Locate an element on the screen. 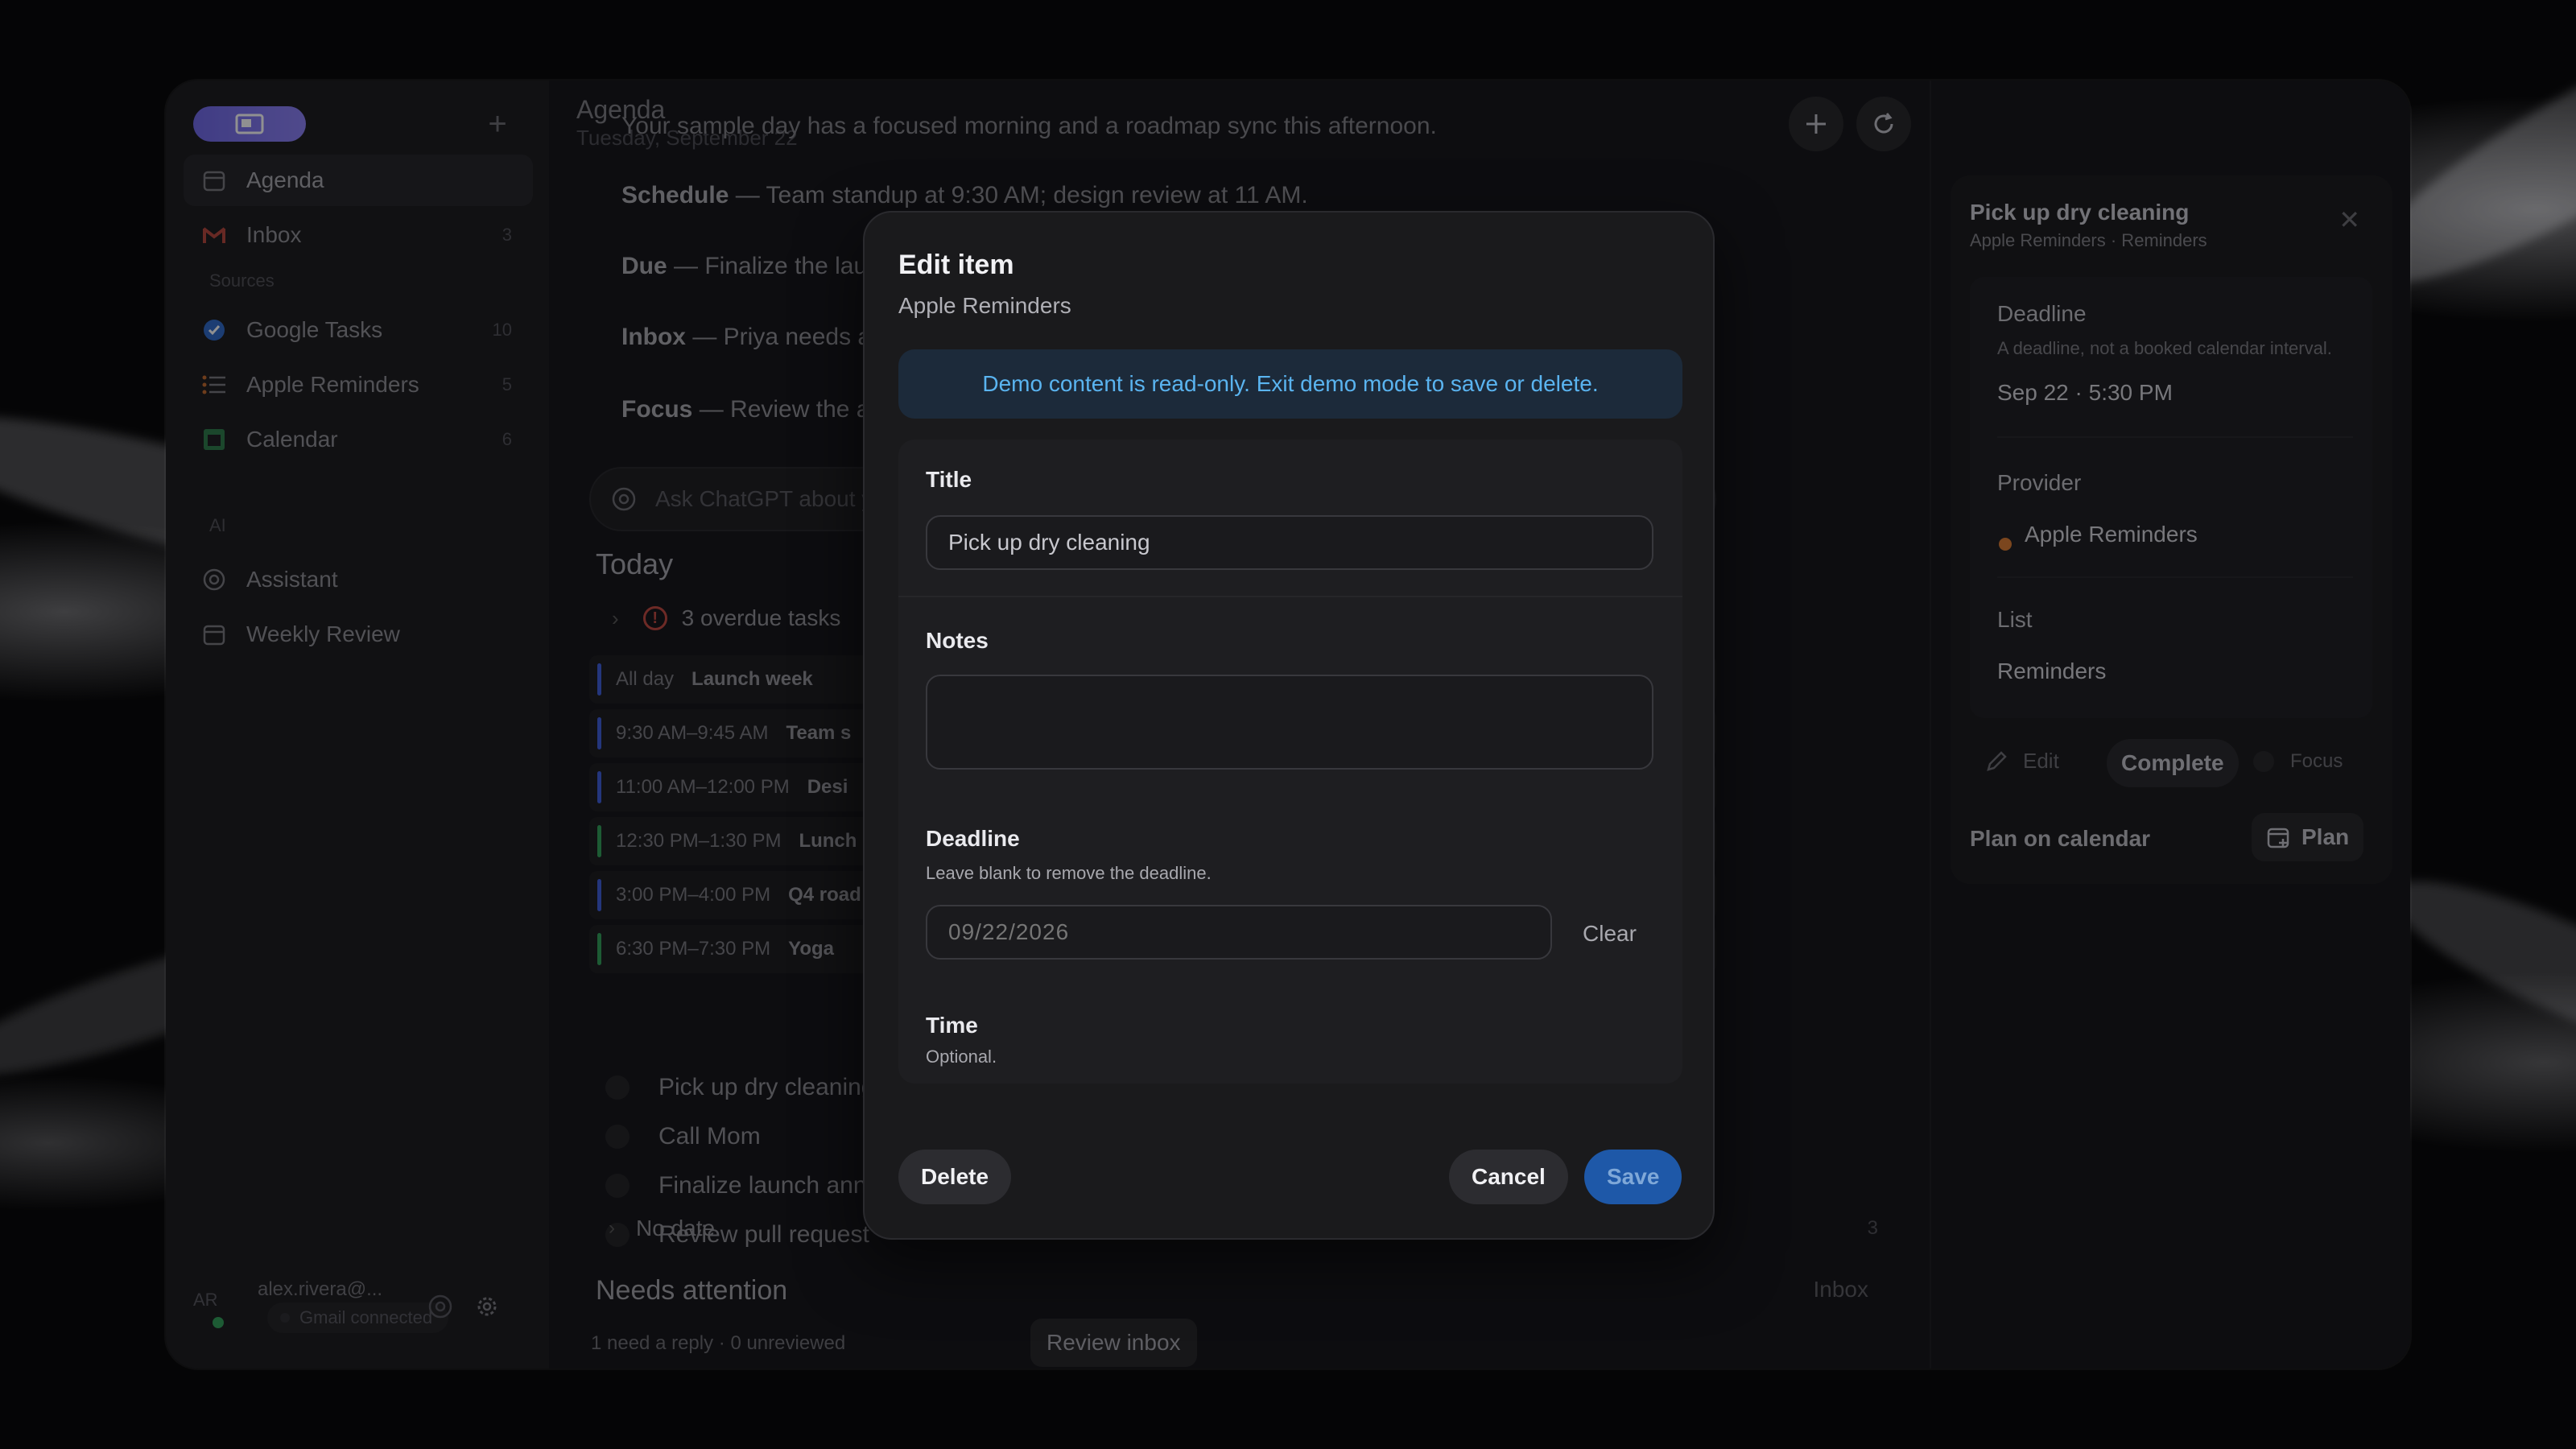 Image resolution: width=2576 pixels, height=1449 pixels. dialog-title: Edit item is located at coordinates (956, 265).